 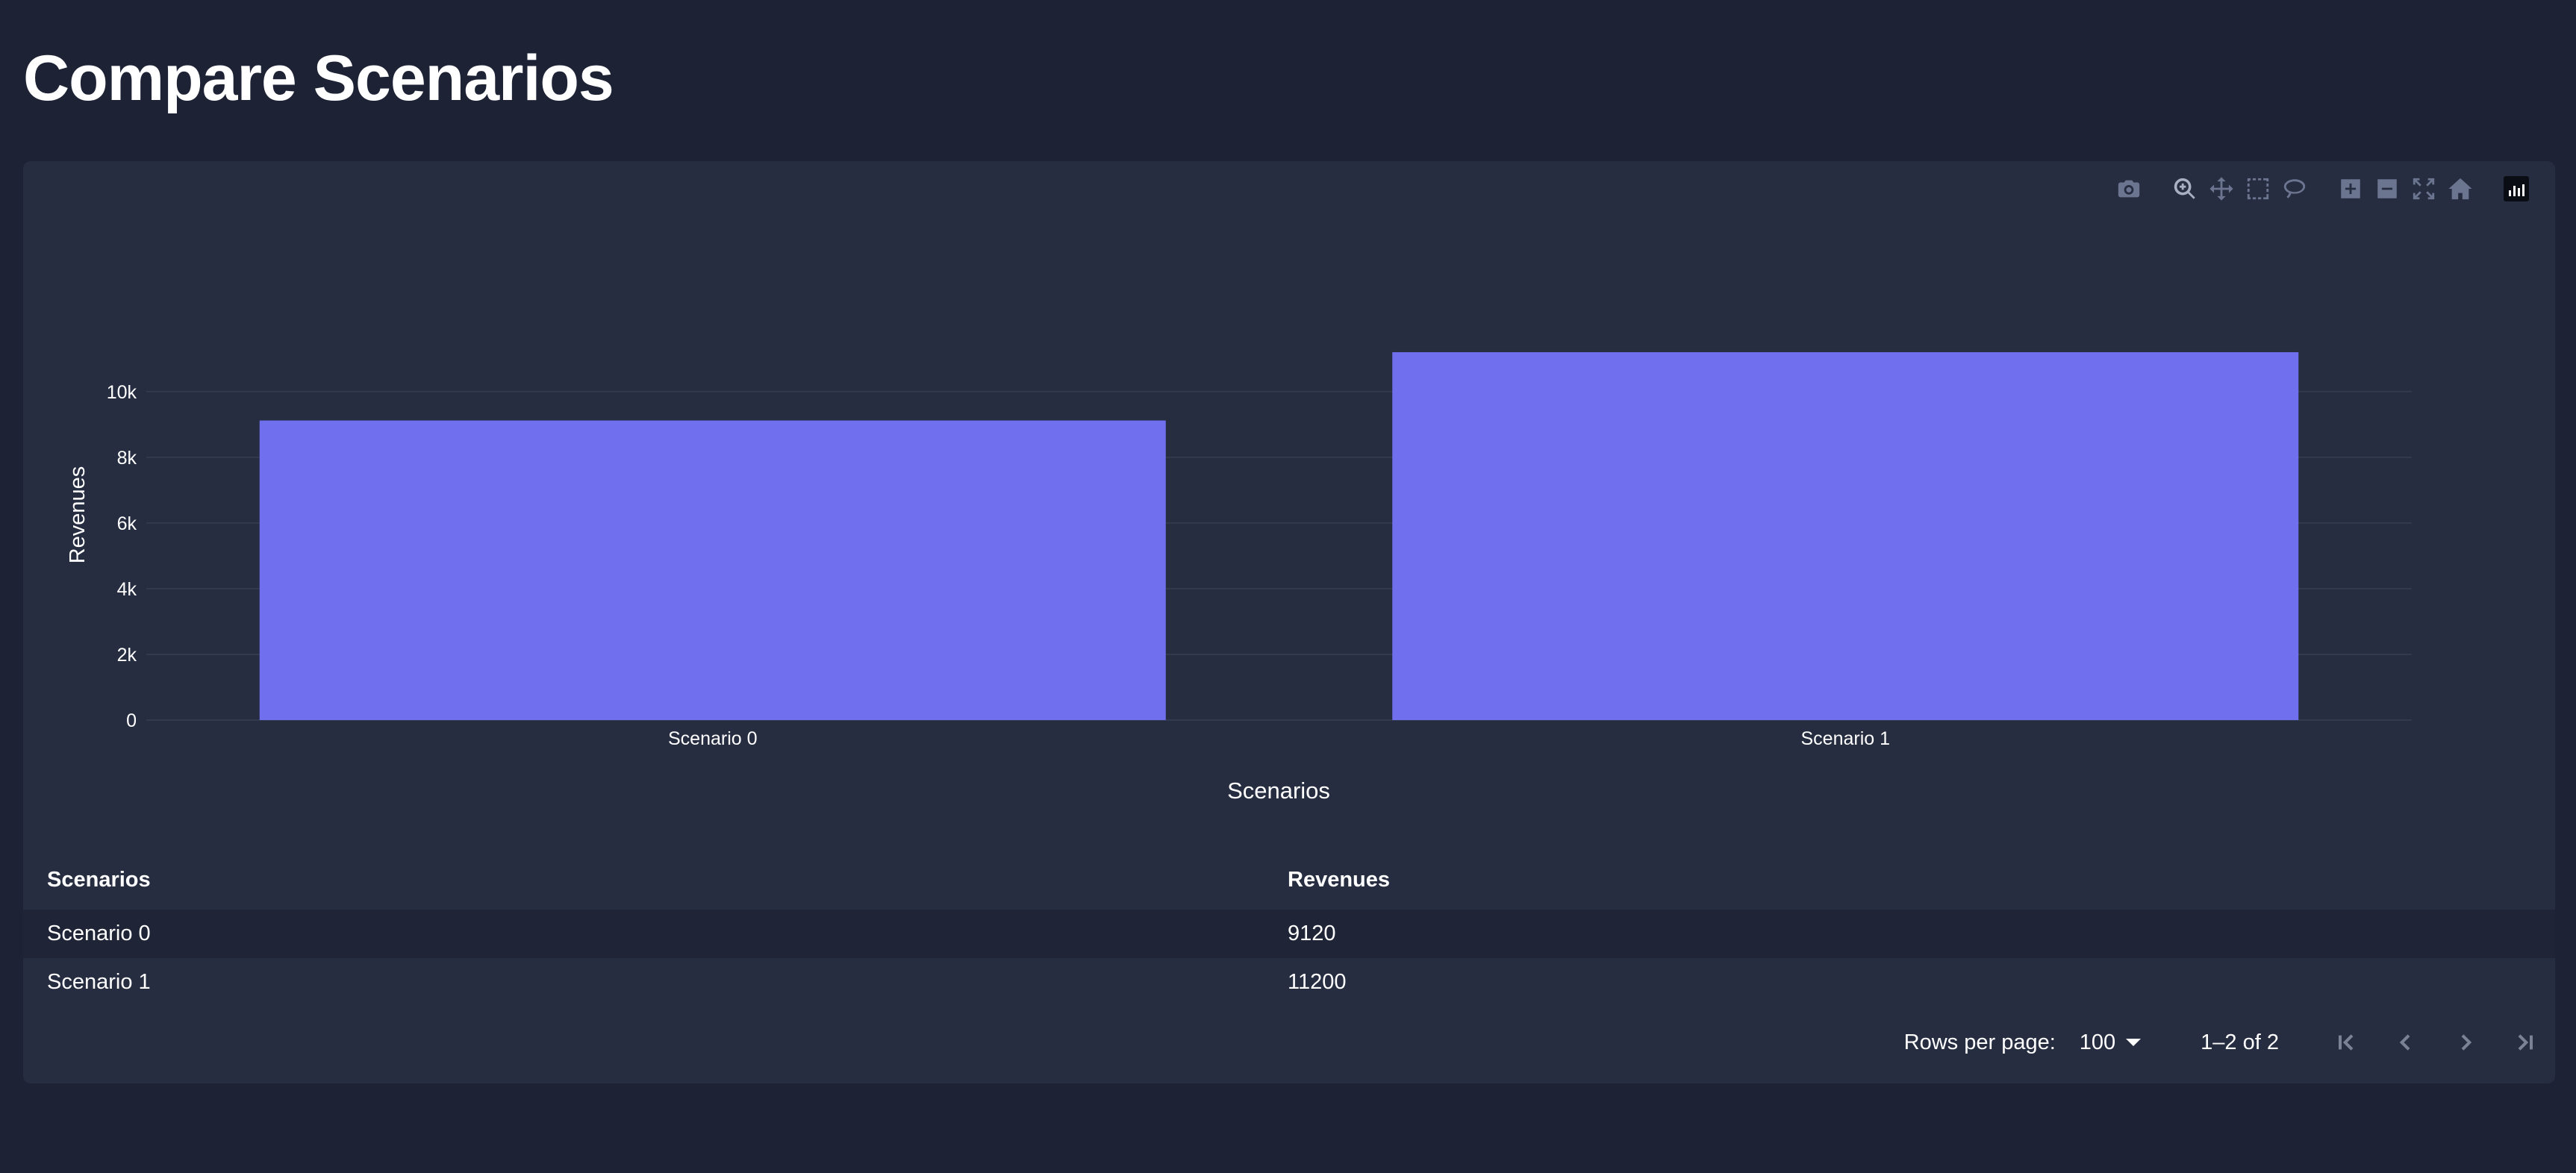 I want to click on last-page-icon, so click(x=2525, y=1042).